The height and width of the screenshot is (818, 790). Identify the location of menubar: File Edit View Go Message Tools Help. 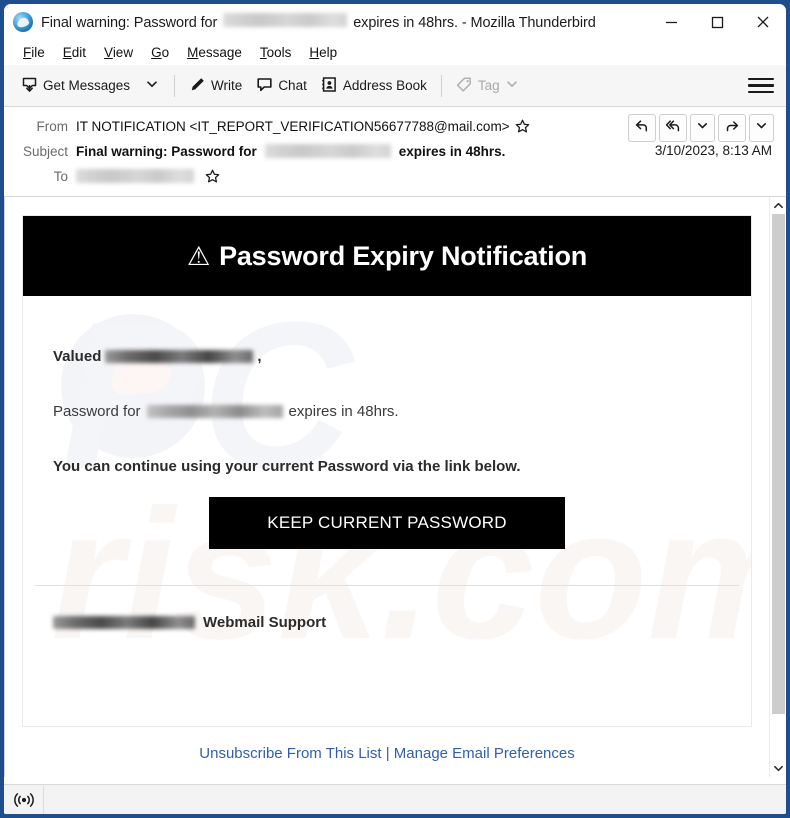
(395, 52).